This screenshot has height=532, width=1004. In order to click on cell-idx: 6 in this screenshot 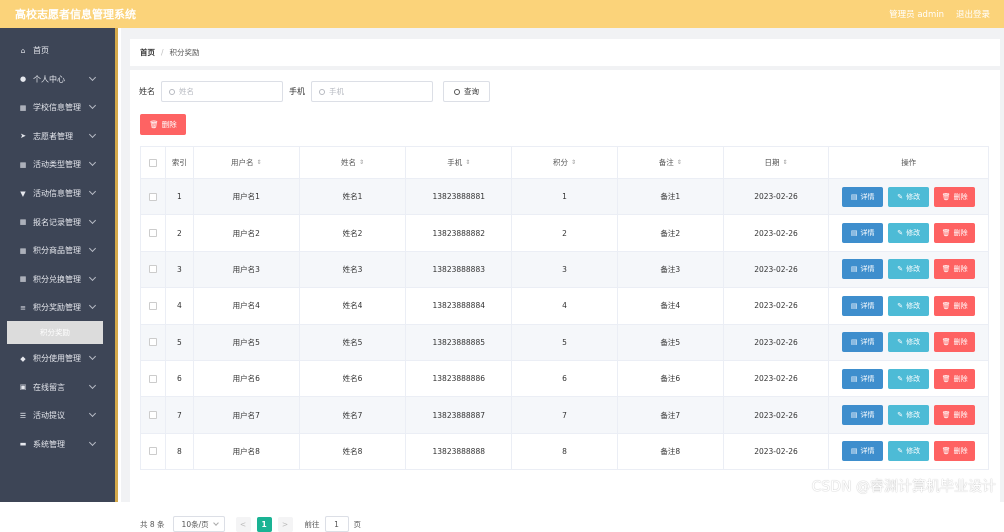, I will do `click(180, 378)`.